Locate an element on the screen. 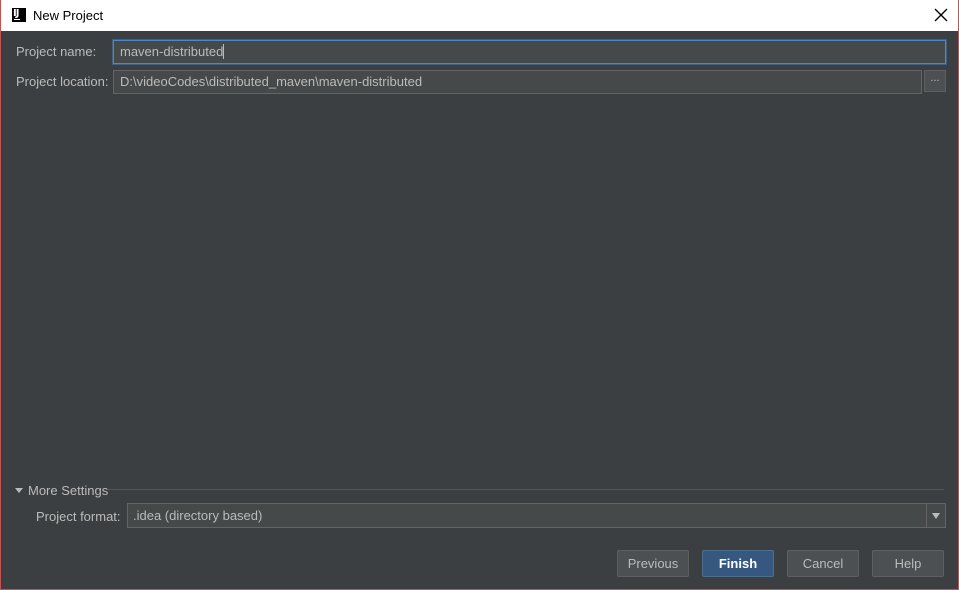 Image resolution: width=959 pixels, height=590 pixels. project-format-select: .idea (directory based) is located at coordinates (536, 515).